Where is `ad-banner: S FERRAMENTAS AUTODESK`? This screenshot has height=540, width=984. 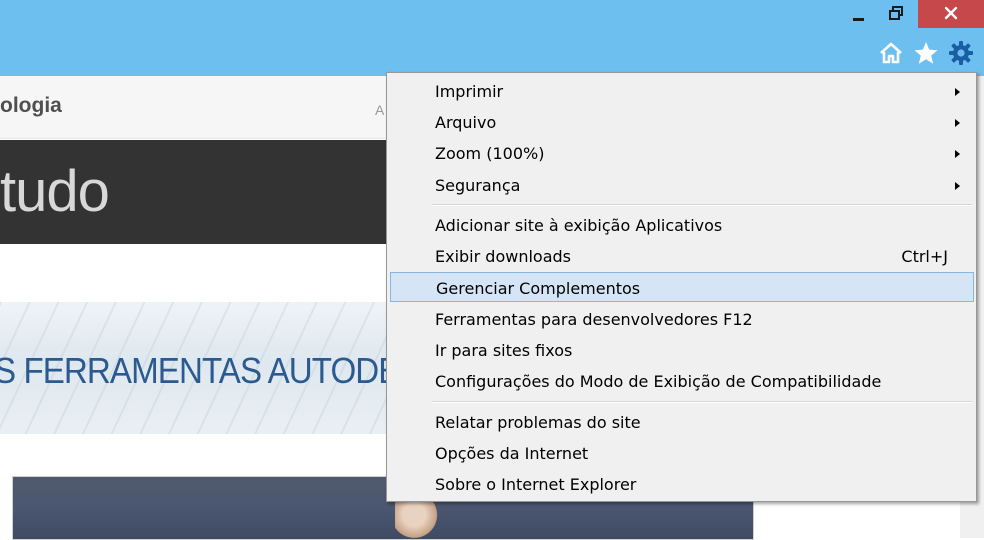 ad-banner: S FERRAMENTAS AUTODESK is located at coordinates (200, 368).